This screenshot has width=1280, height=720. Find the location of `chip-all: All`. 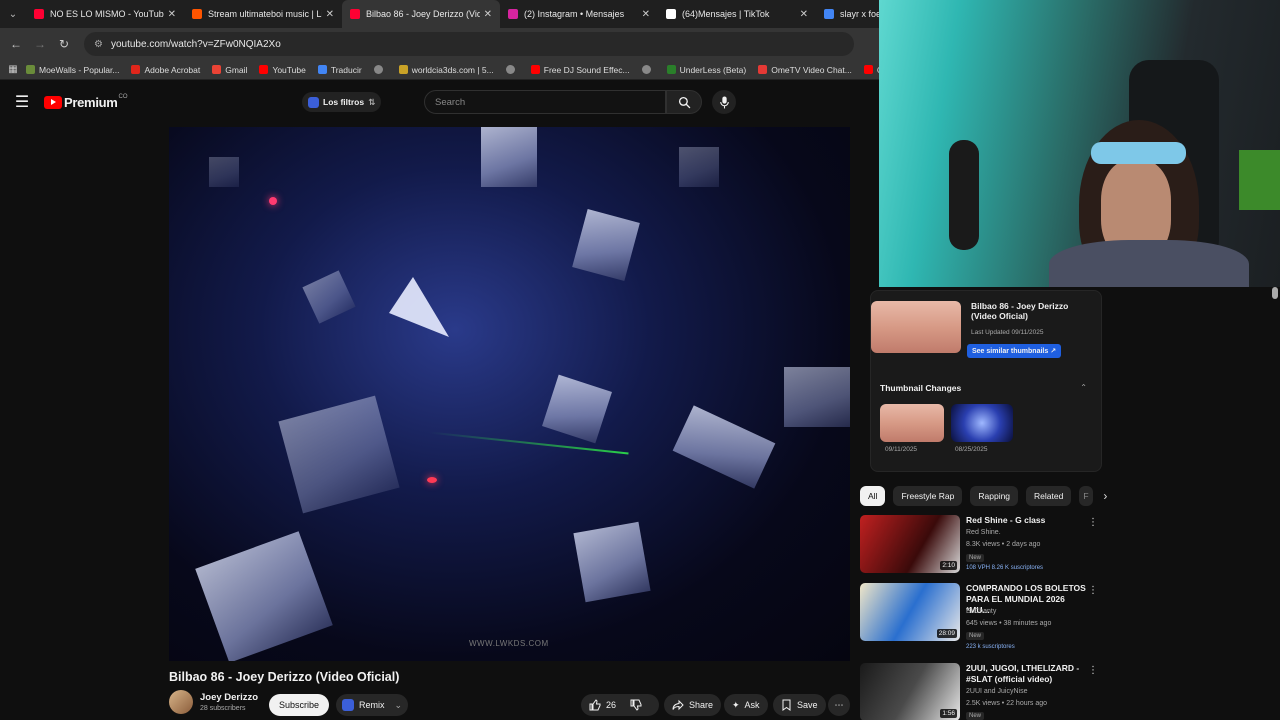

chip-all: All is located at coordinates (873, 496).